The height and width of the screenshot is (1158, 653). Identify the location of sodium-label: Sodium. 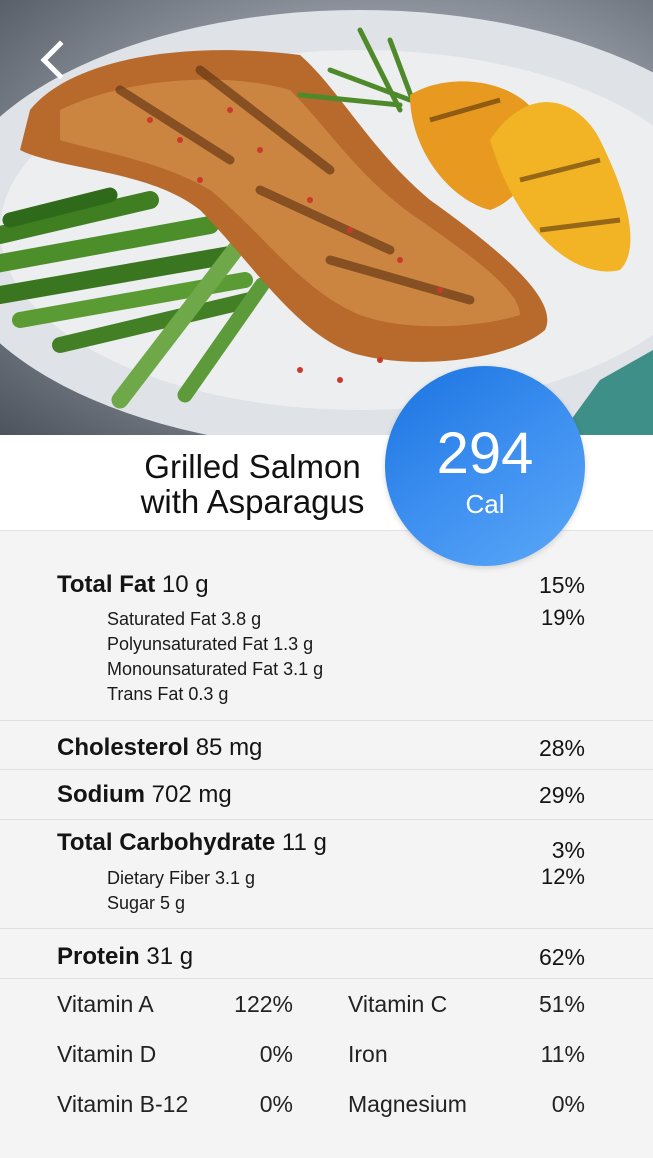
(101, 794).